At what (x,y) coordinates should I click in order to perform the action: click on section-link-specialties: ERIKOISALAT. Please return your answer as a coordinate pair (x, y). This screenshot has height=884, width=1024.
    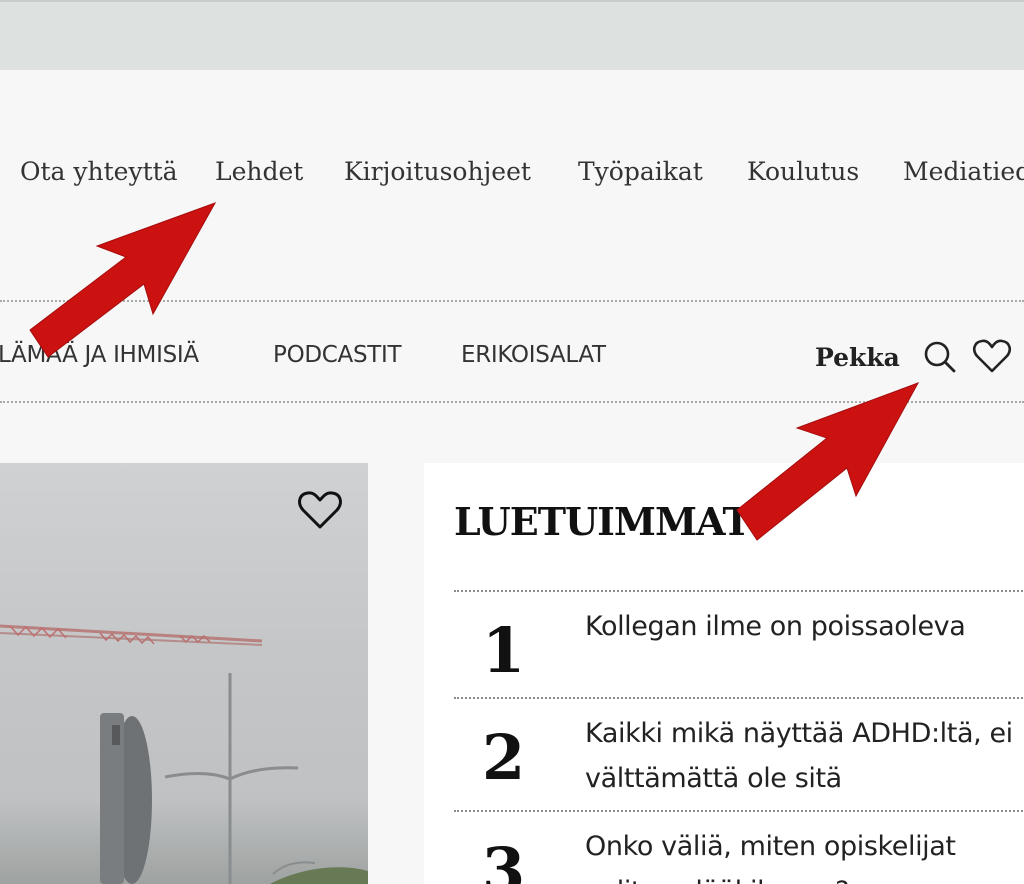
    Looking at the image, I should click on (533, 355).